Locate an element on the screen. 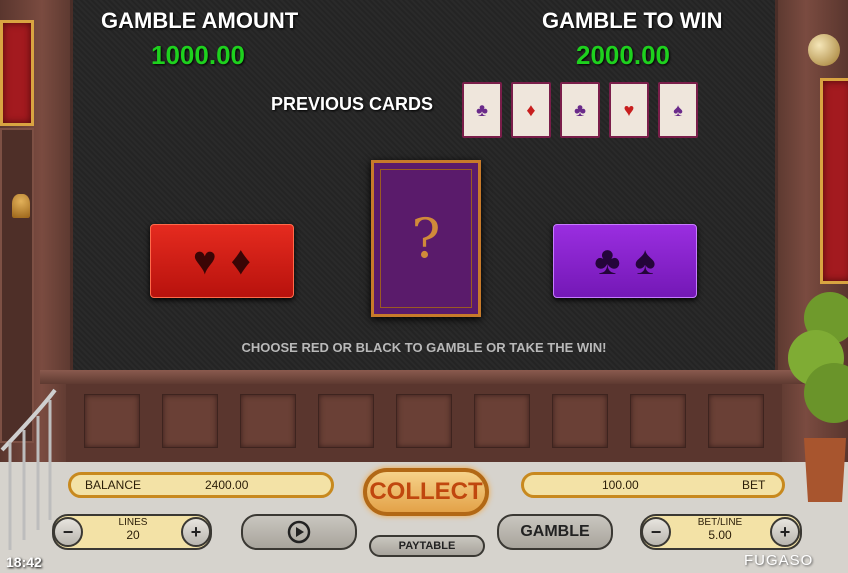  card-back-frame: ? is located at coordinates (426, 238).